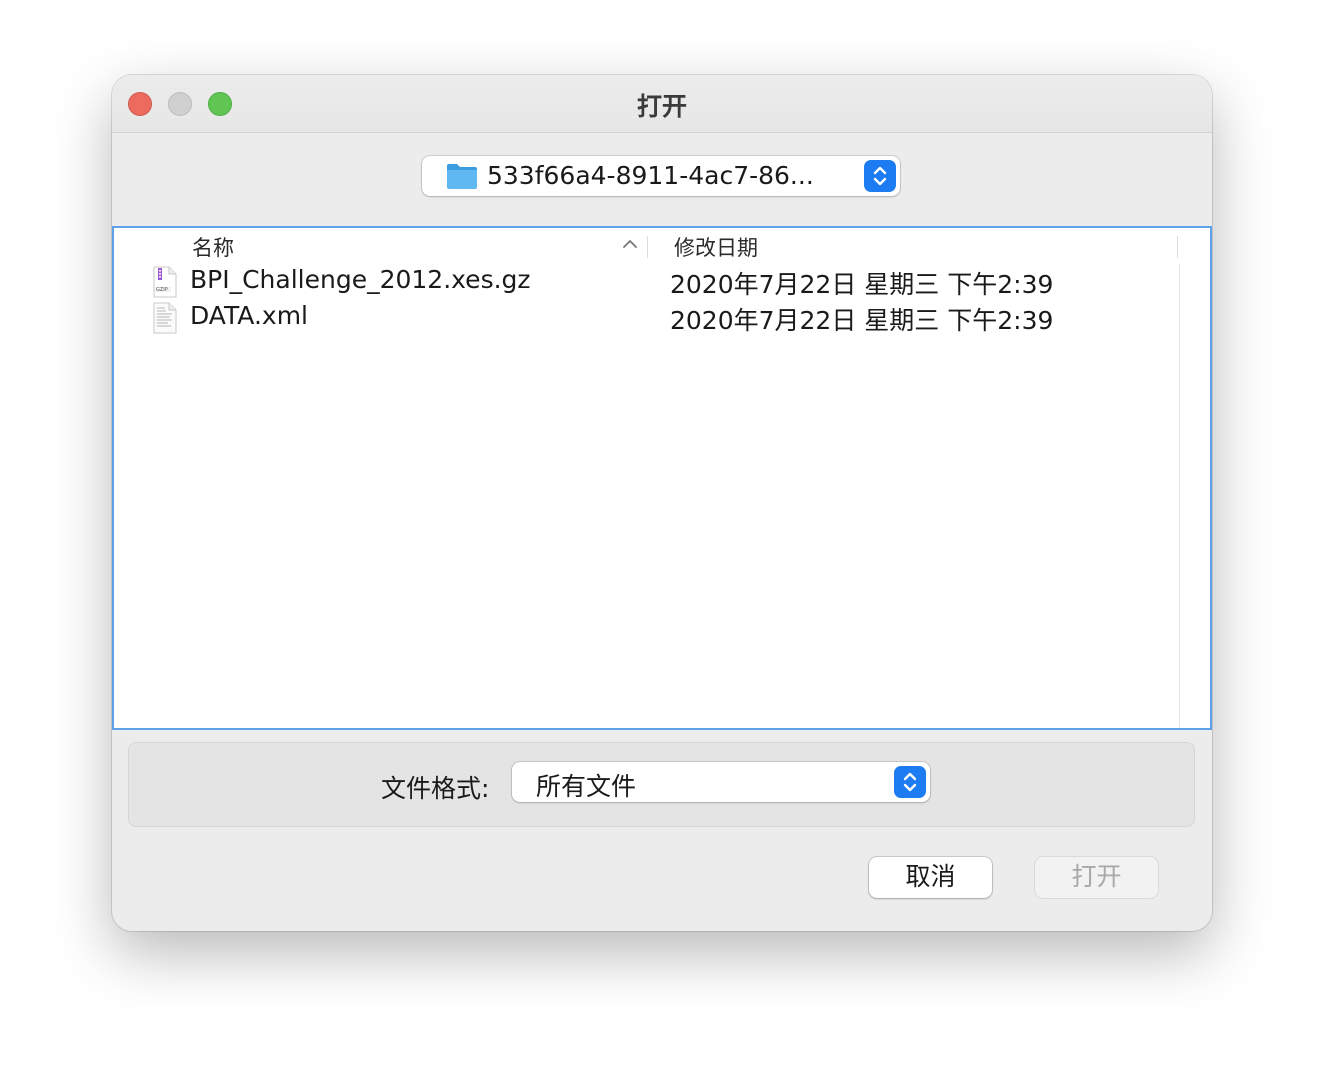 Image resolution: width=1324 pixels, height=1080 pixels. I want to click on file-format-stepper, so click(910, 782).